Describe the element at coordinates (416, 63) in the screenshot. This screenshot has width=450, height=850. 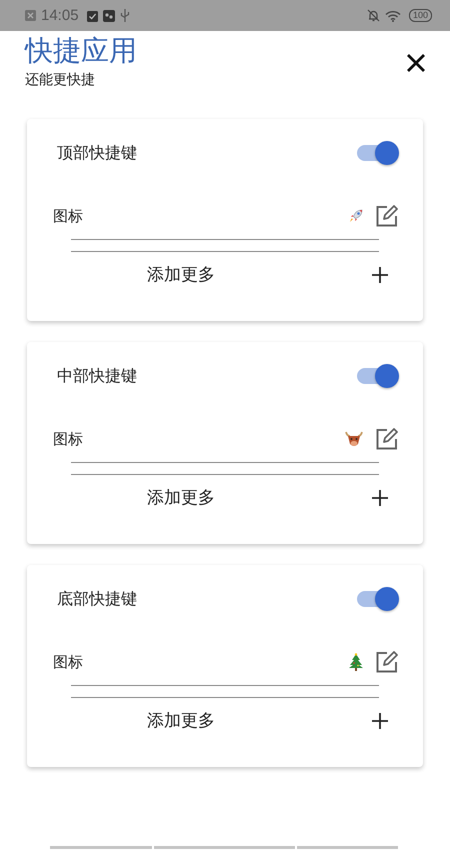
I see `close-icon` at that location.